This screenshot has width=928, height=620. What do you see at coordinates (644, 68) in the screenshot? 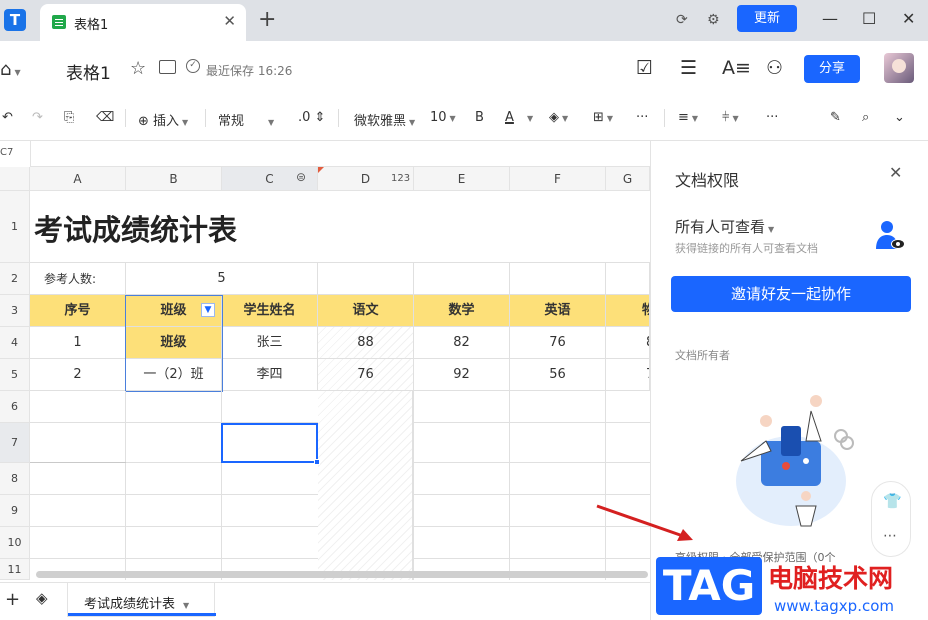
I see `add-task-icon: ☑` at bounding box center [644, 68].